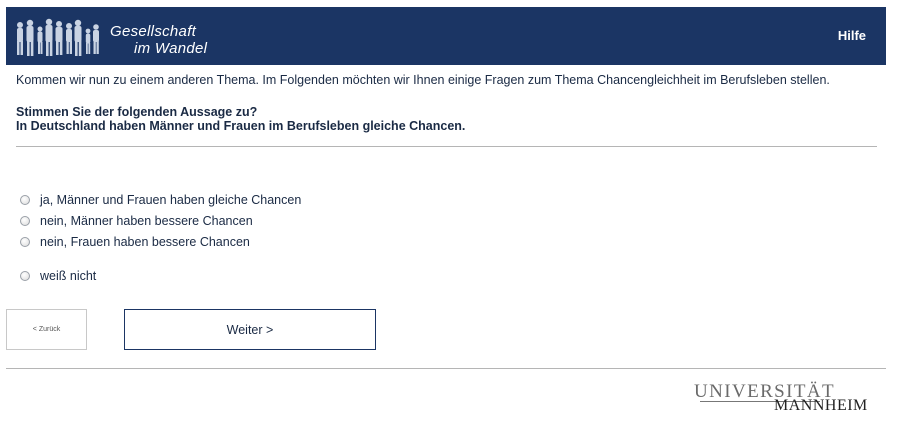 This screenshot has width=897, height=444. I want to click on option-label: nein, Männer haben bessere Chancen, so click(146, 221).